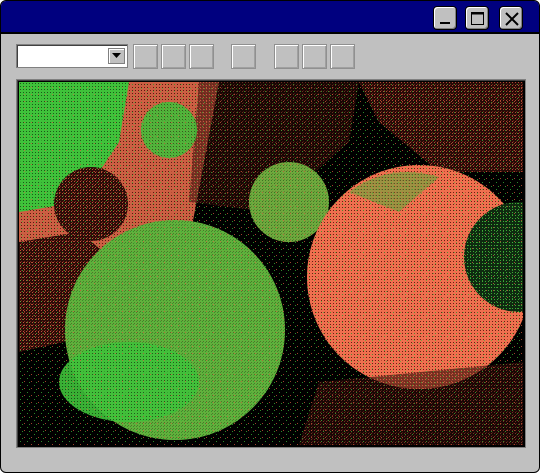 The height and width of the screenshot is (473, 540). I want to click on minimize-button, so click(445, 18).